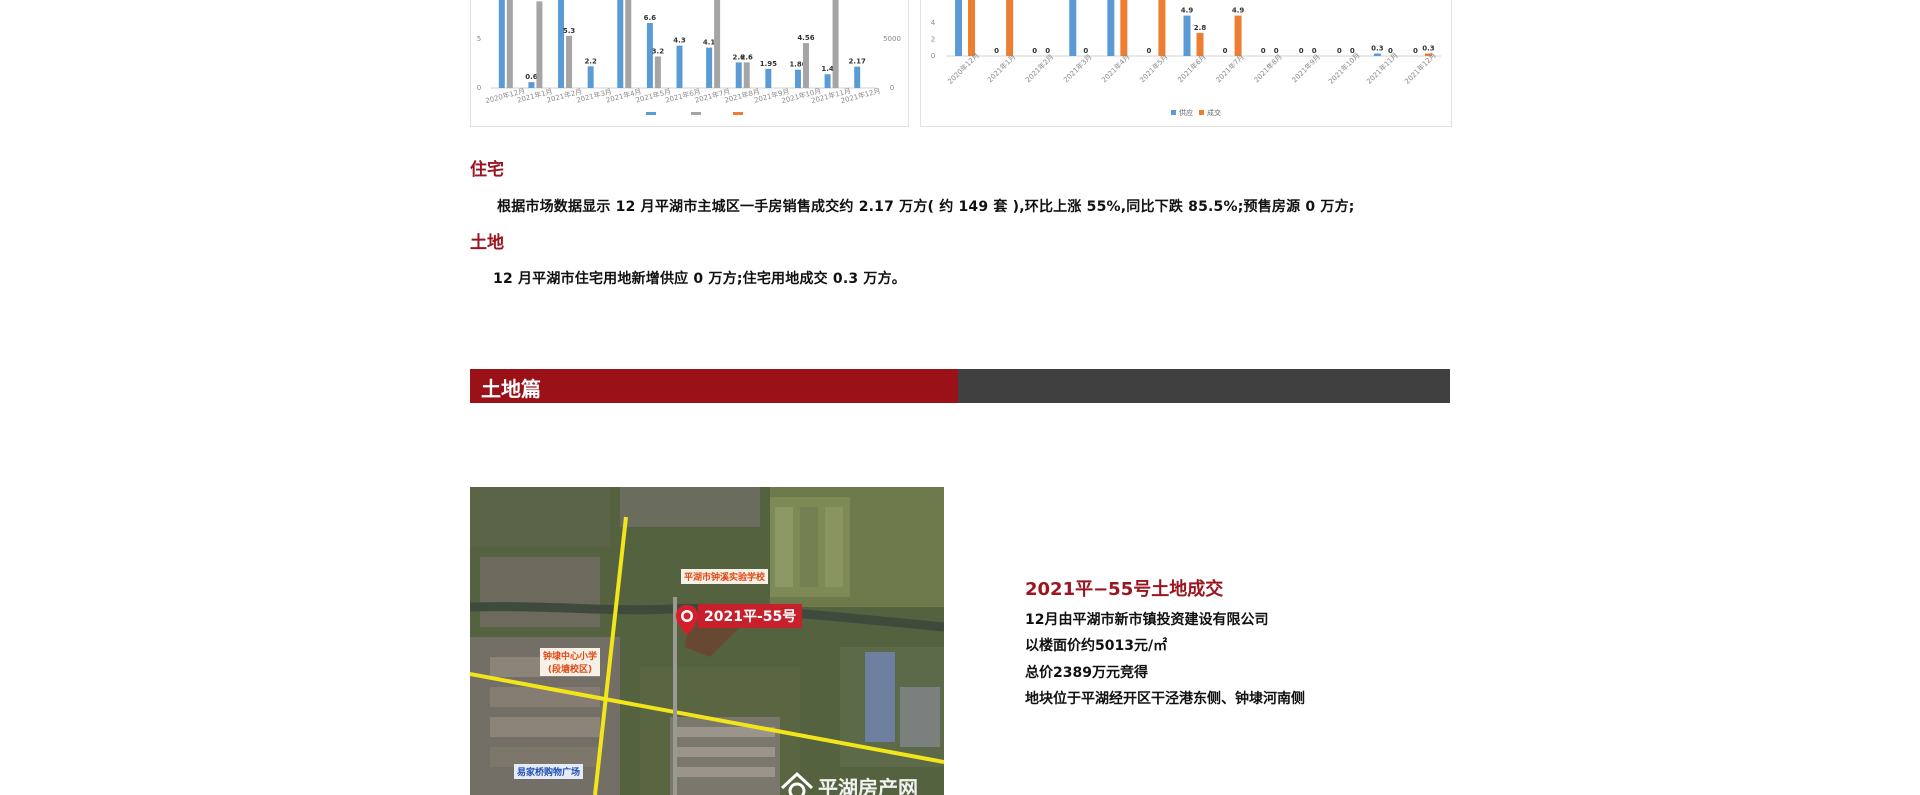 This screenshot has width=1920, height=795. Describe the element at coordinates (511, 389) in the screenshot. I see `banner-title: 土地篇` at that location.